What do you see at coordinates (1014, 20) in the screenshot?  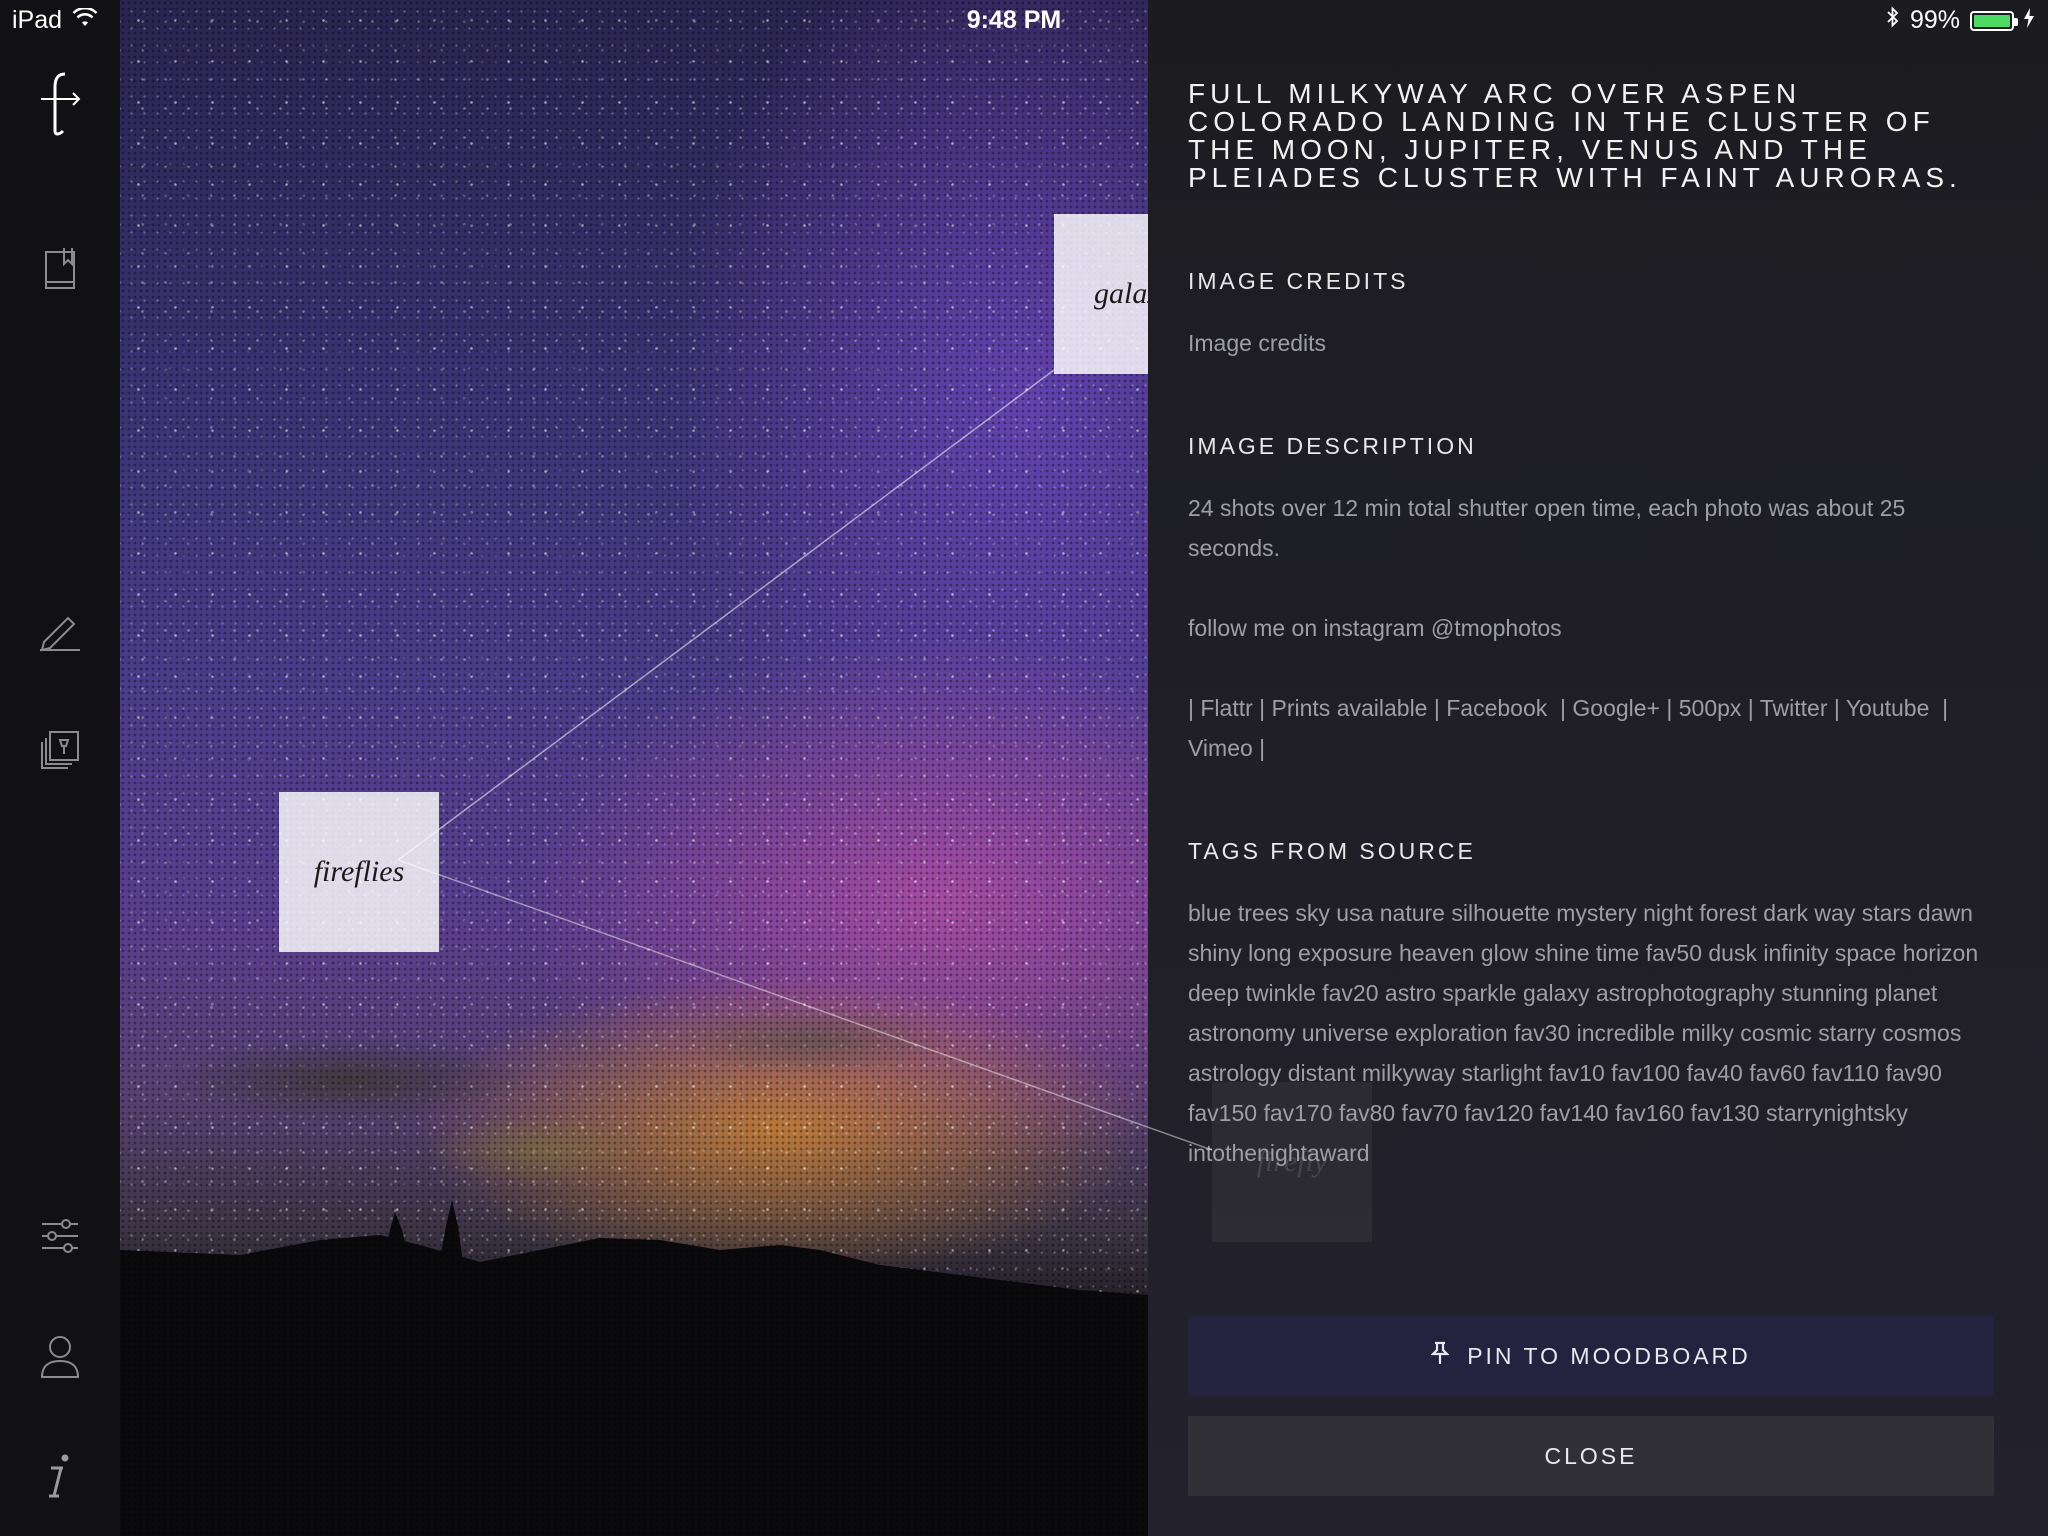 I see `status-time: 9:48 PM` at bounding box center [1014, 20].